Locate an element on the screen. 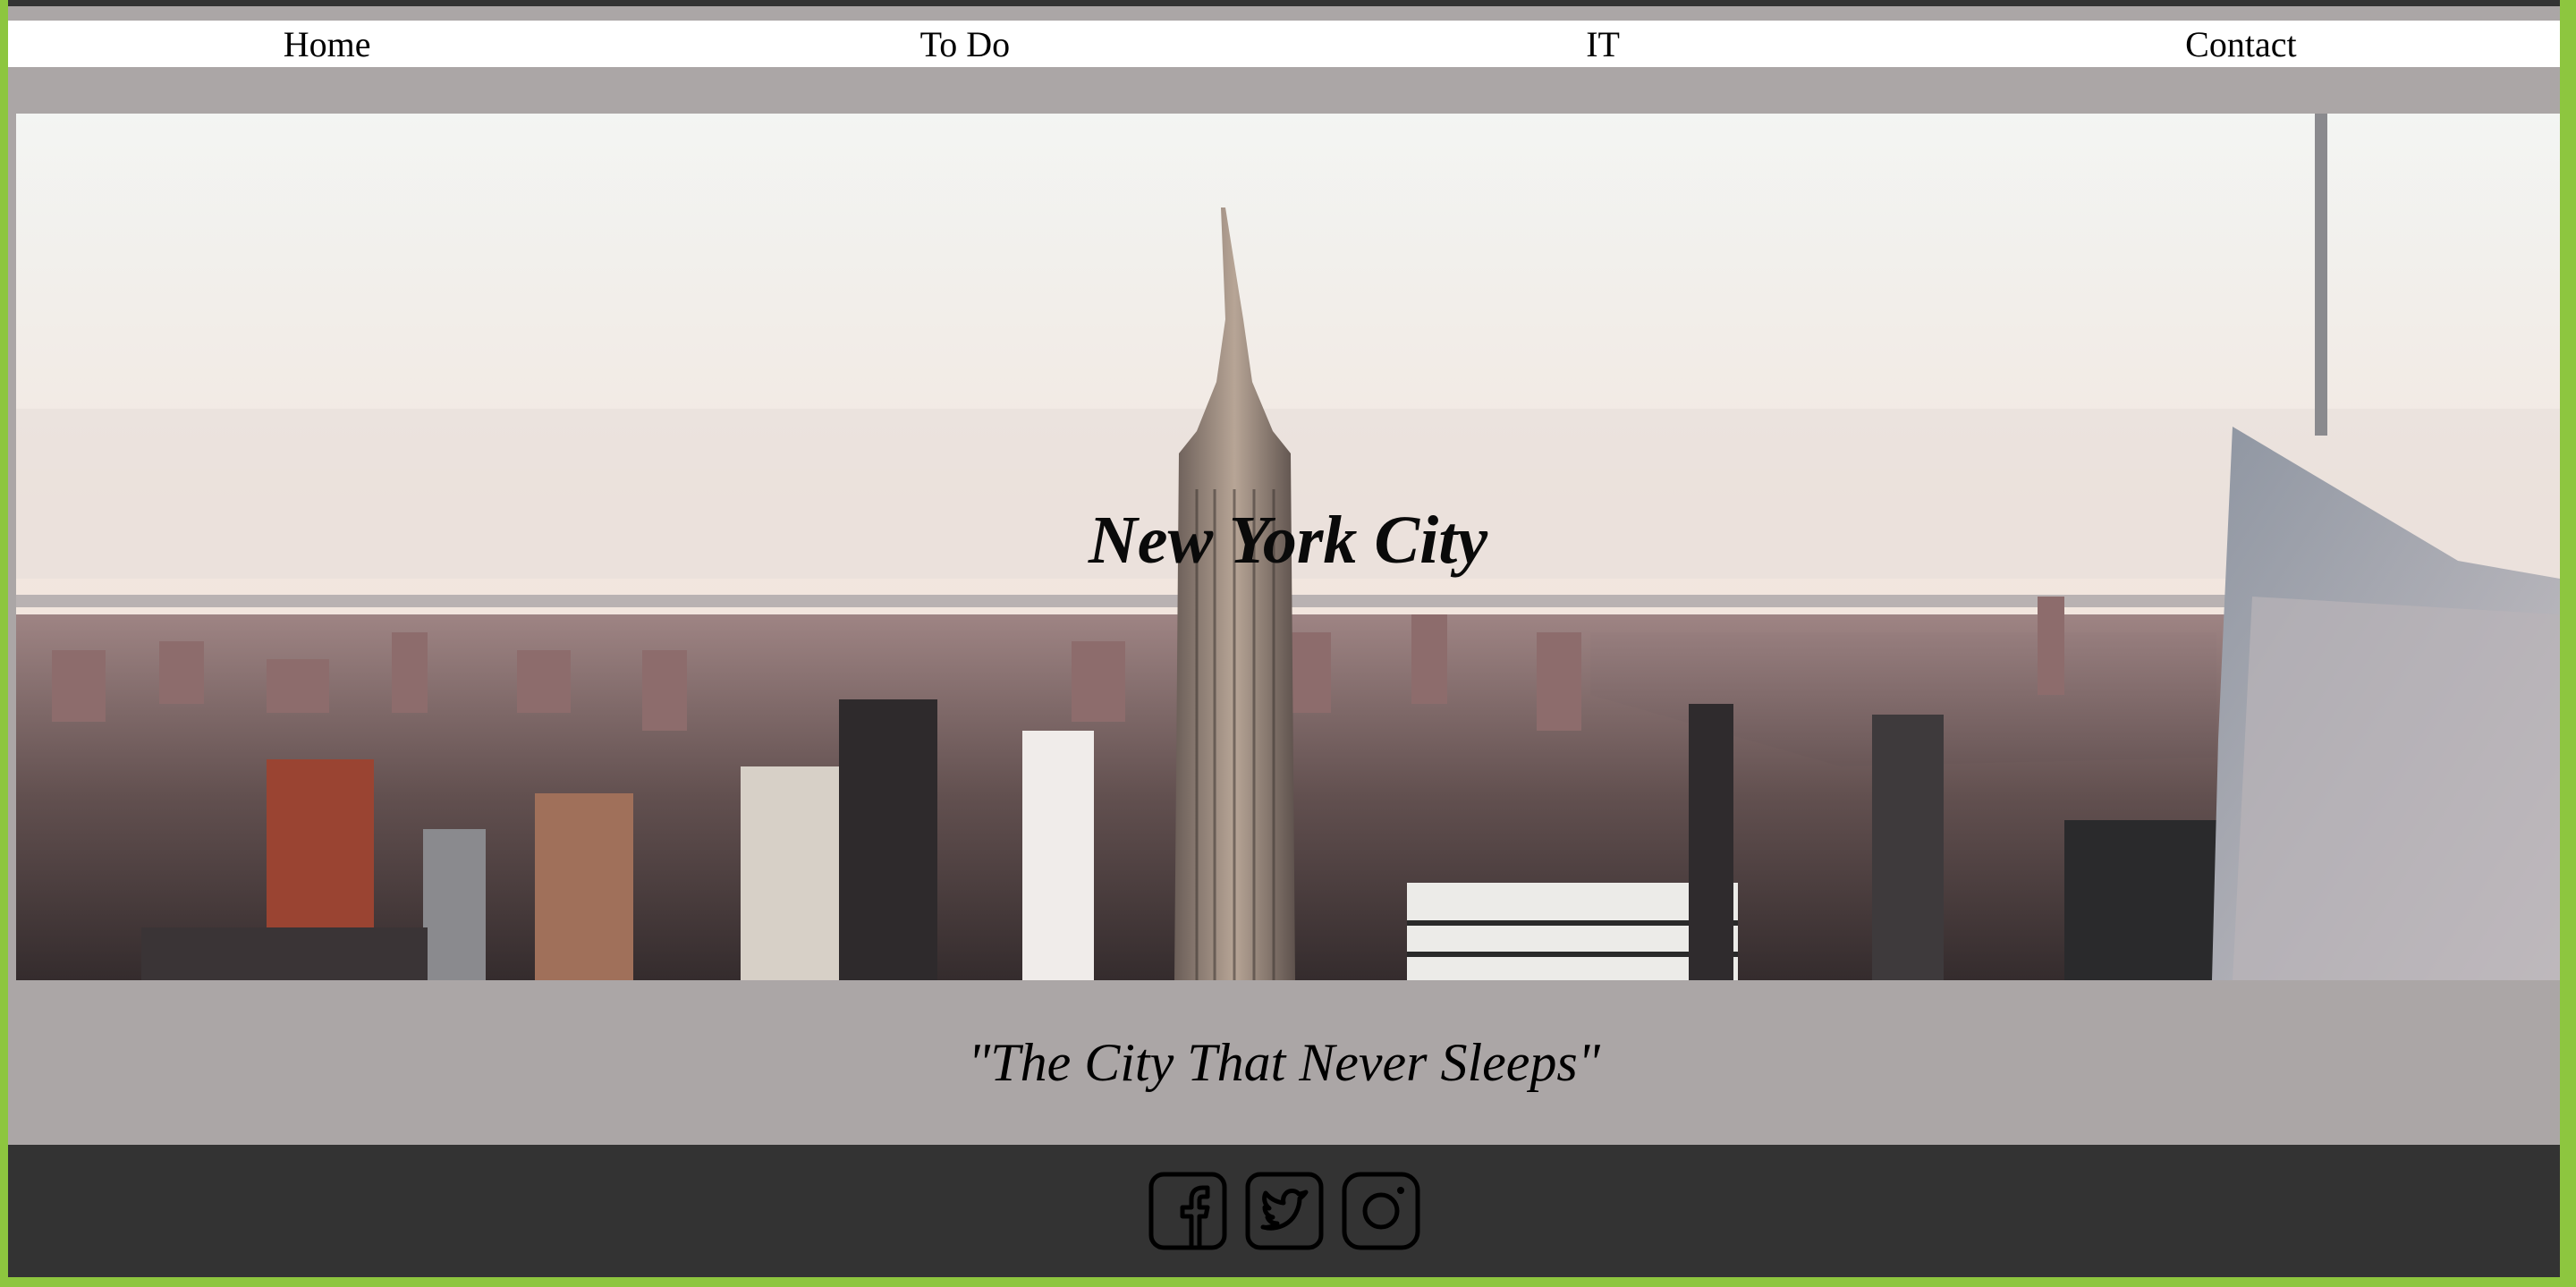 This screenshot has height=1287, width=2576. nav-item-to-do: To Do is located at coordinates (965, 44).